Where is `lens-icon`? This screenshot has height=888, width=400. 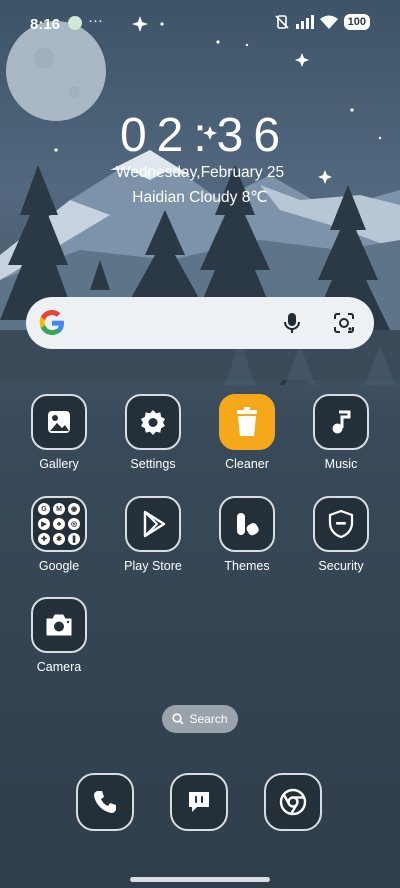 lens-icon is located at coordinates (344, 323).